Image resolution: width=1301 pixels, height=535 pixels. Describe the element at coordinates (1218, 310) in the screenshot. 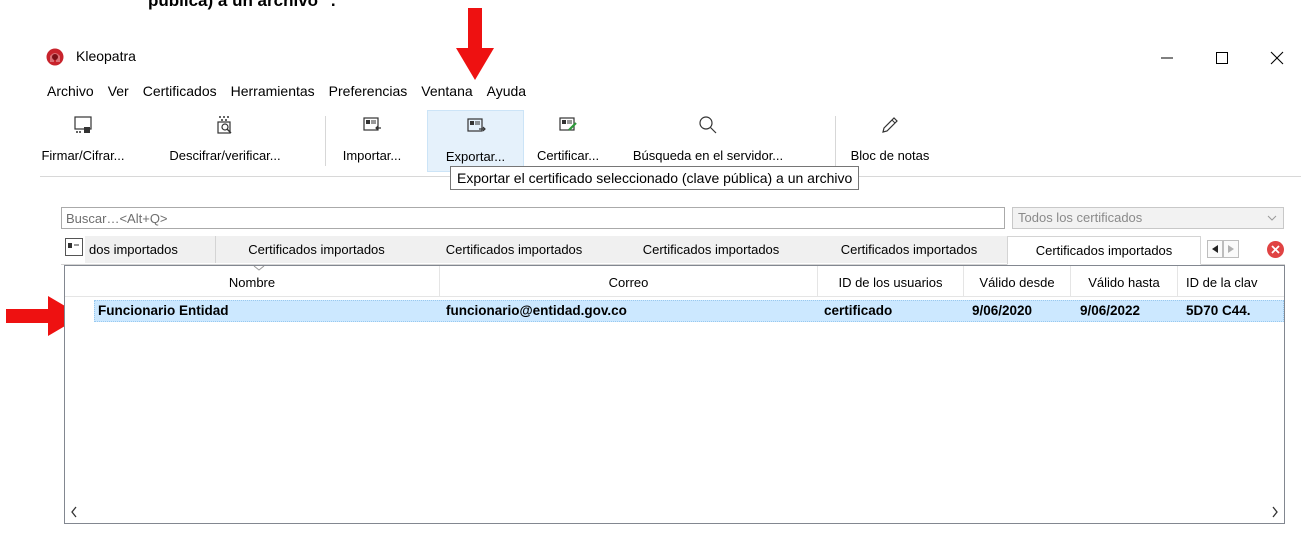

I see `cell-id-clave: 5D70 C44.` at that location.